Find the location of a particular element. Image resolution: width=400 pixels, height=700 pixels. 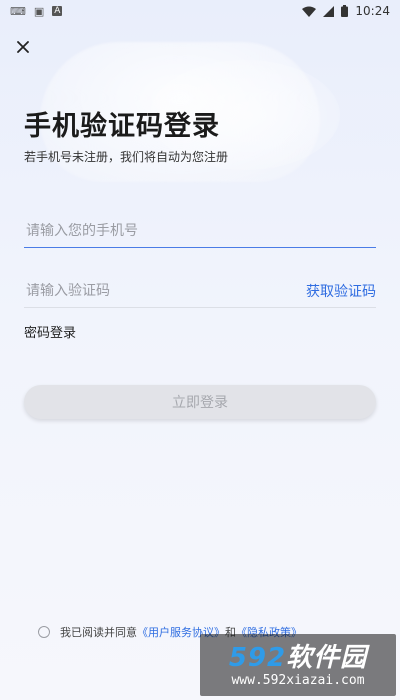

status-right: 10:24 is located at coordinates (346, 11).